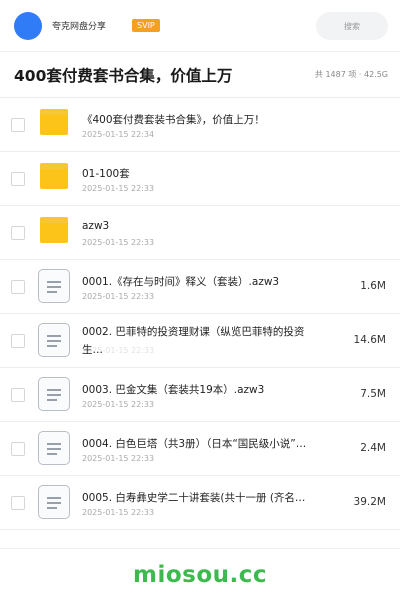 The width and height of the screenshot is (400, 600). What do you see at coordinates (369, 340) in the screenshot?
I see `file-size: 14.6M` at bounding box center [369, 340].